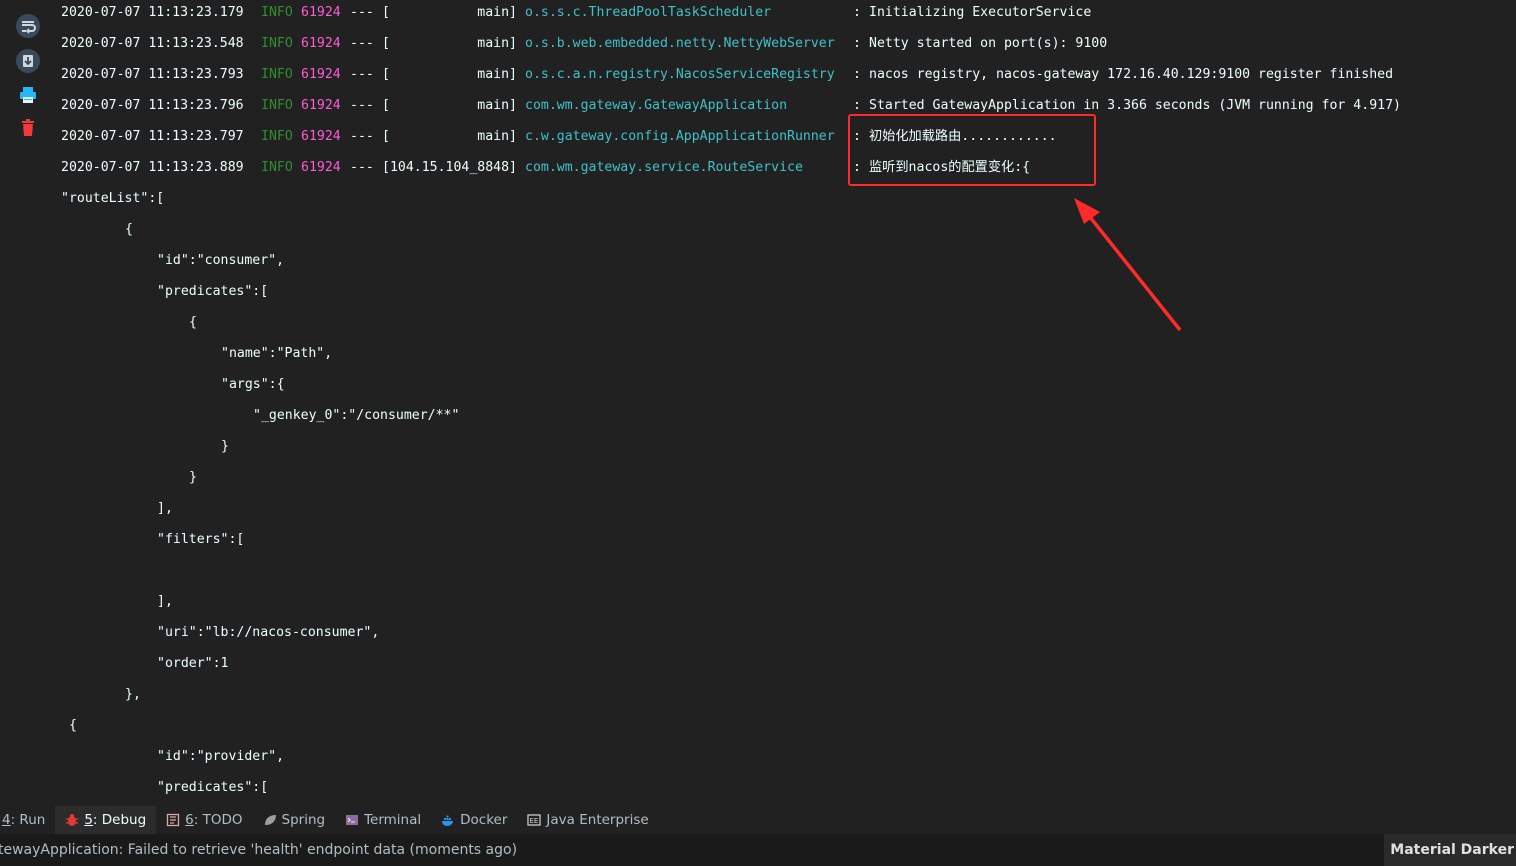  Describe the element at coordinates (449, 167) in the screenshot. I see `log-thread: [104.15.104_8848]` at that location.